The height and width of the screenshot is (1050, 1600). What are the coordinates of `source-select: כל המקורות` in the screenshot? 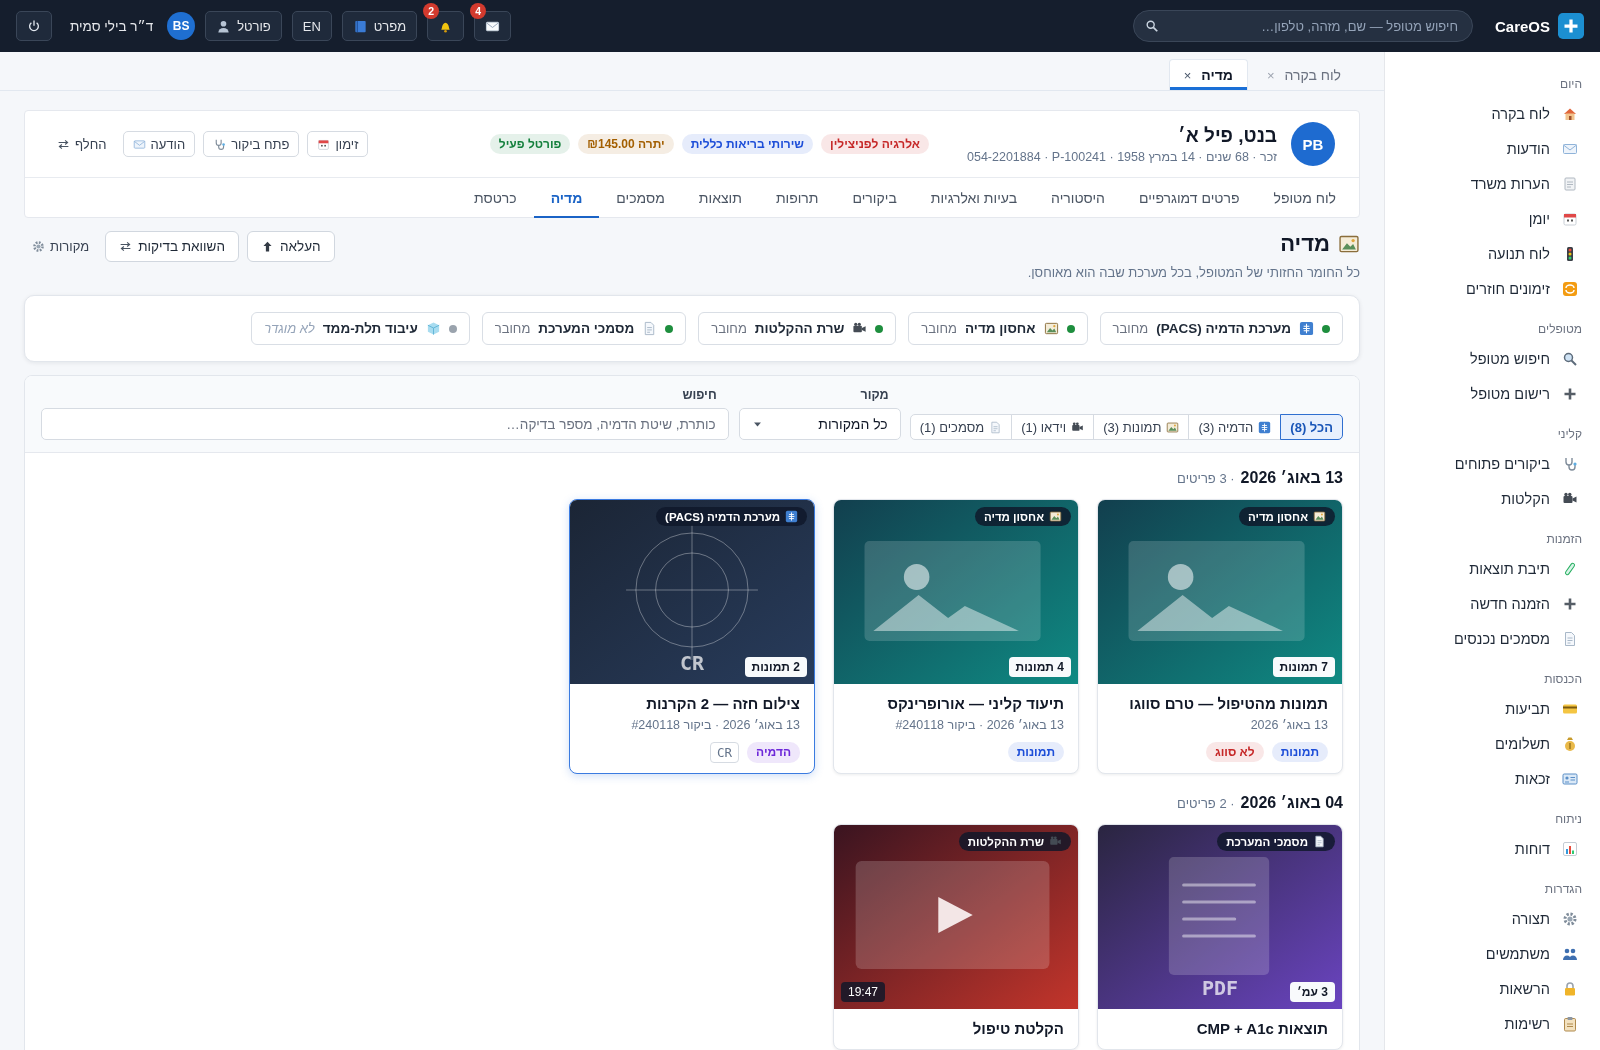 It's located at (819, 424).